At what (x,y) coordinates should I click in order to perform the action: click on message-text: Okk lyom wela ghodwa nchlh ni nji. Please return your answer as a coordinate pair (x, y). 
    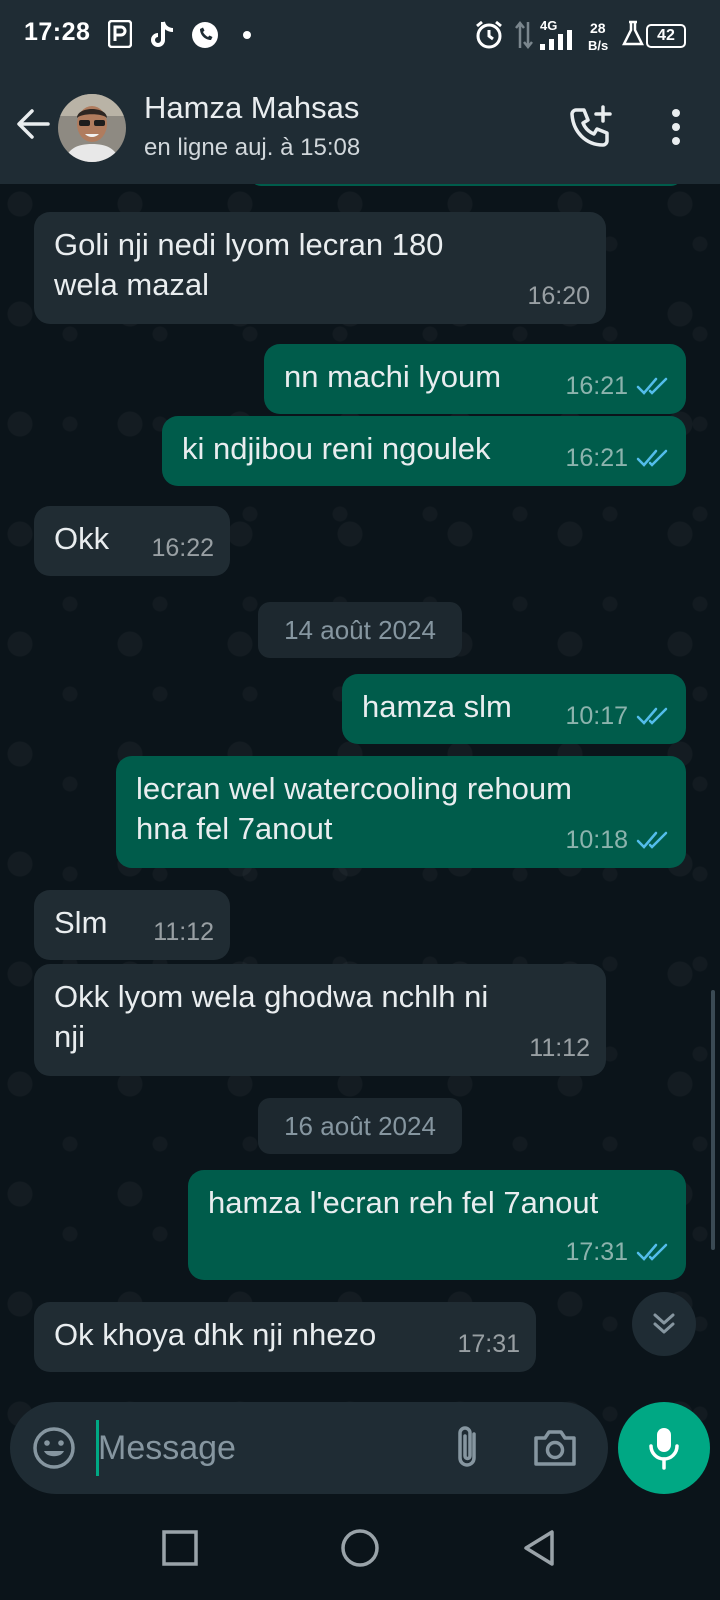
    Looking at the image, I should click on (271, 1017).